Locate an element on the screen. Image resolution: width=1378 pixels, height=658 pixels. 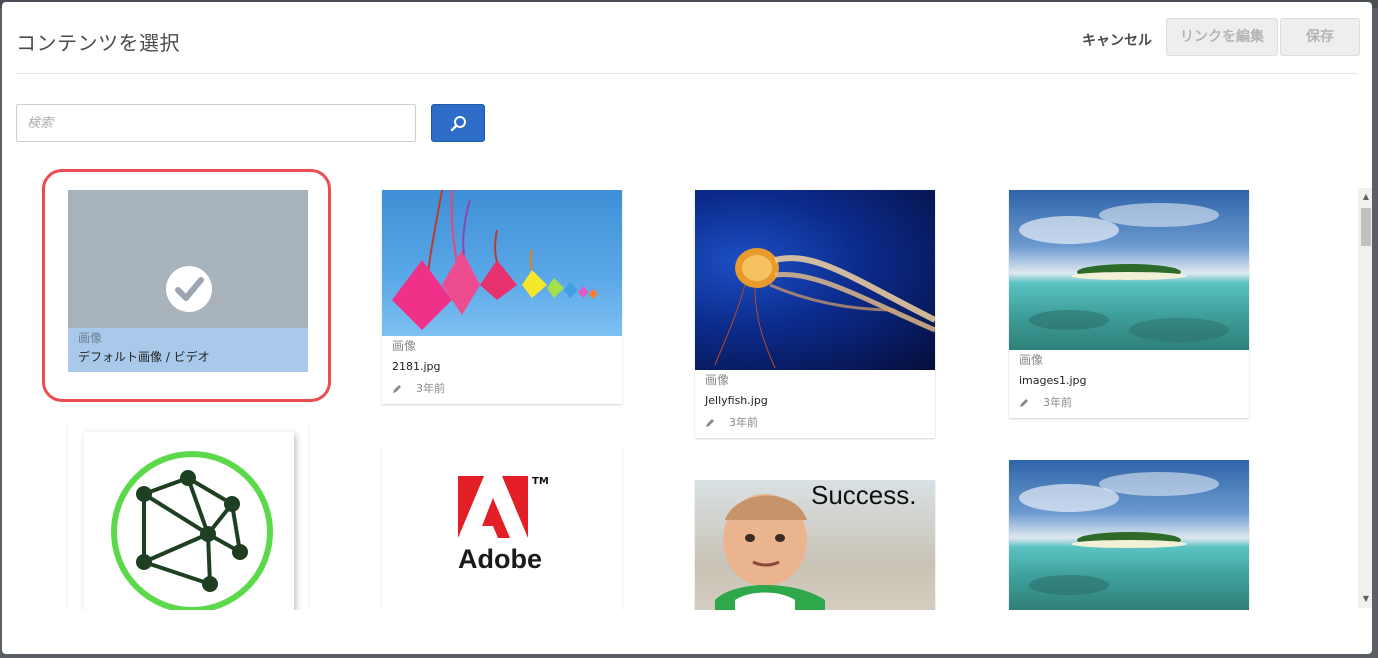
trademark-label: TM is located at coordinates (540, 481).